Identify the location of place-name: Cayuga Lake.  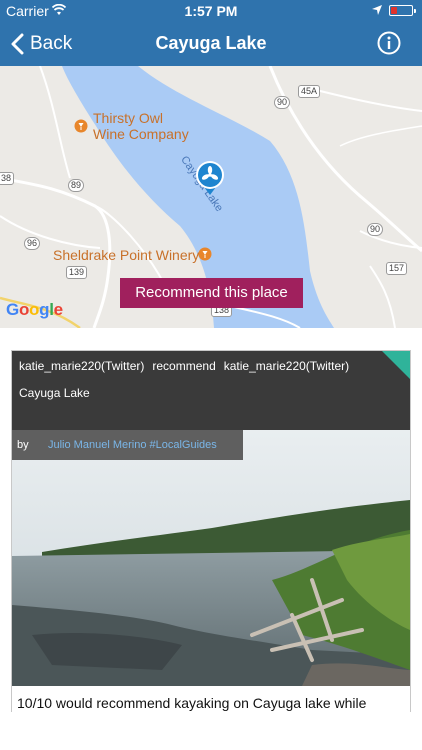
(54, 393).